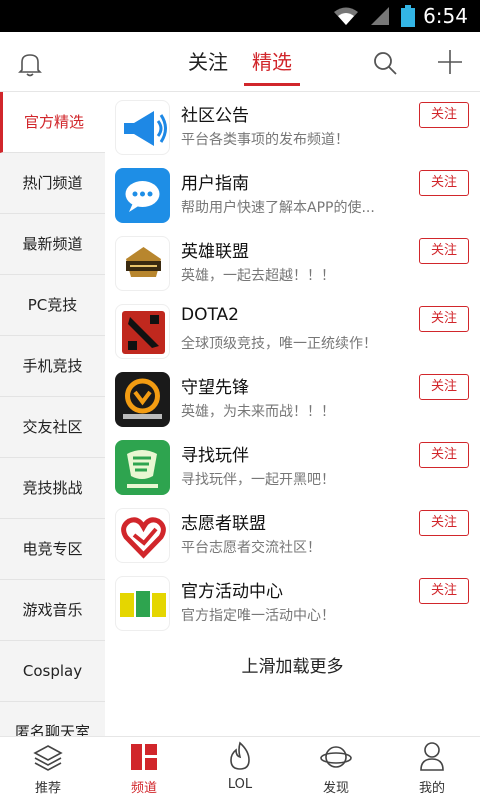  Describe the element at coordinates (258, 480) in the screenshot. I see `channel-desc: 寻找玩伴，一起开黑吧！` at that location.